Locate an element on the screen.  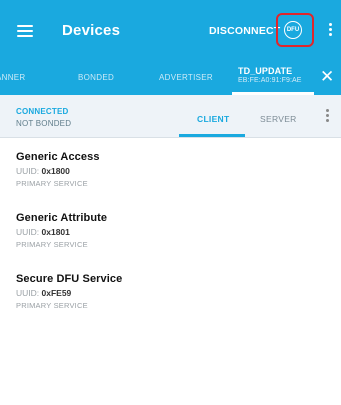
service-name: Generic Access is located at coordinates (58, 157).